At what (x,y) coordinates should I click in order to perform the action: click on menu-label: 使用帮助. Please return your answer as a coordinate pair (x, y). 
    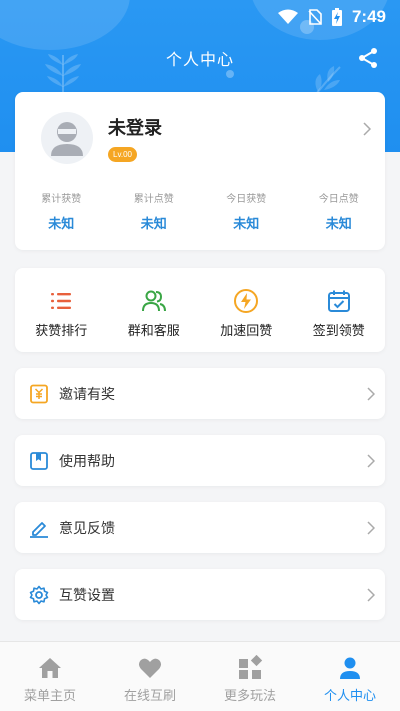
    Looking at the image, I should click on (87, 461).